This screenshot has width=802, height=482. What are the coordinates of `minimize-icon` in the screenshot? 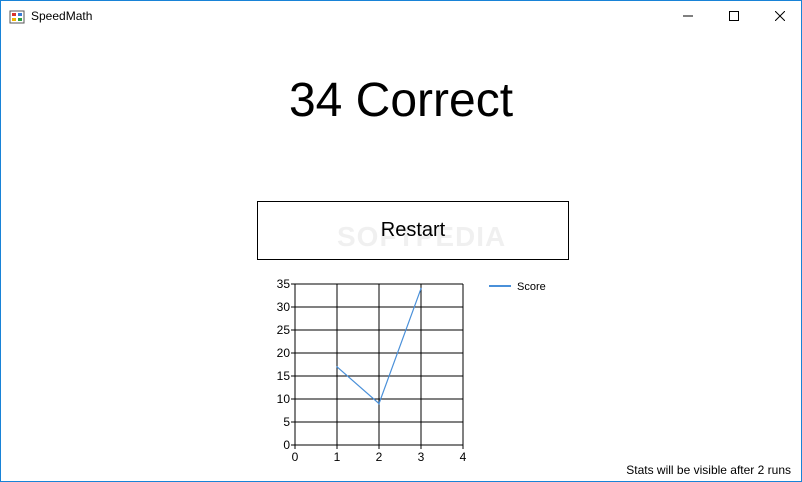 It's located at (688, 16).